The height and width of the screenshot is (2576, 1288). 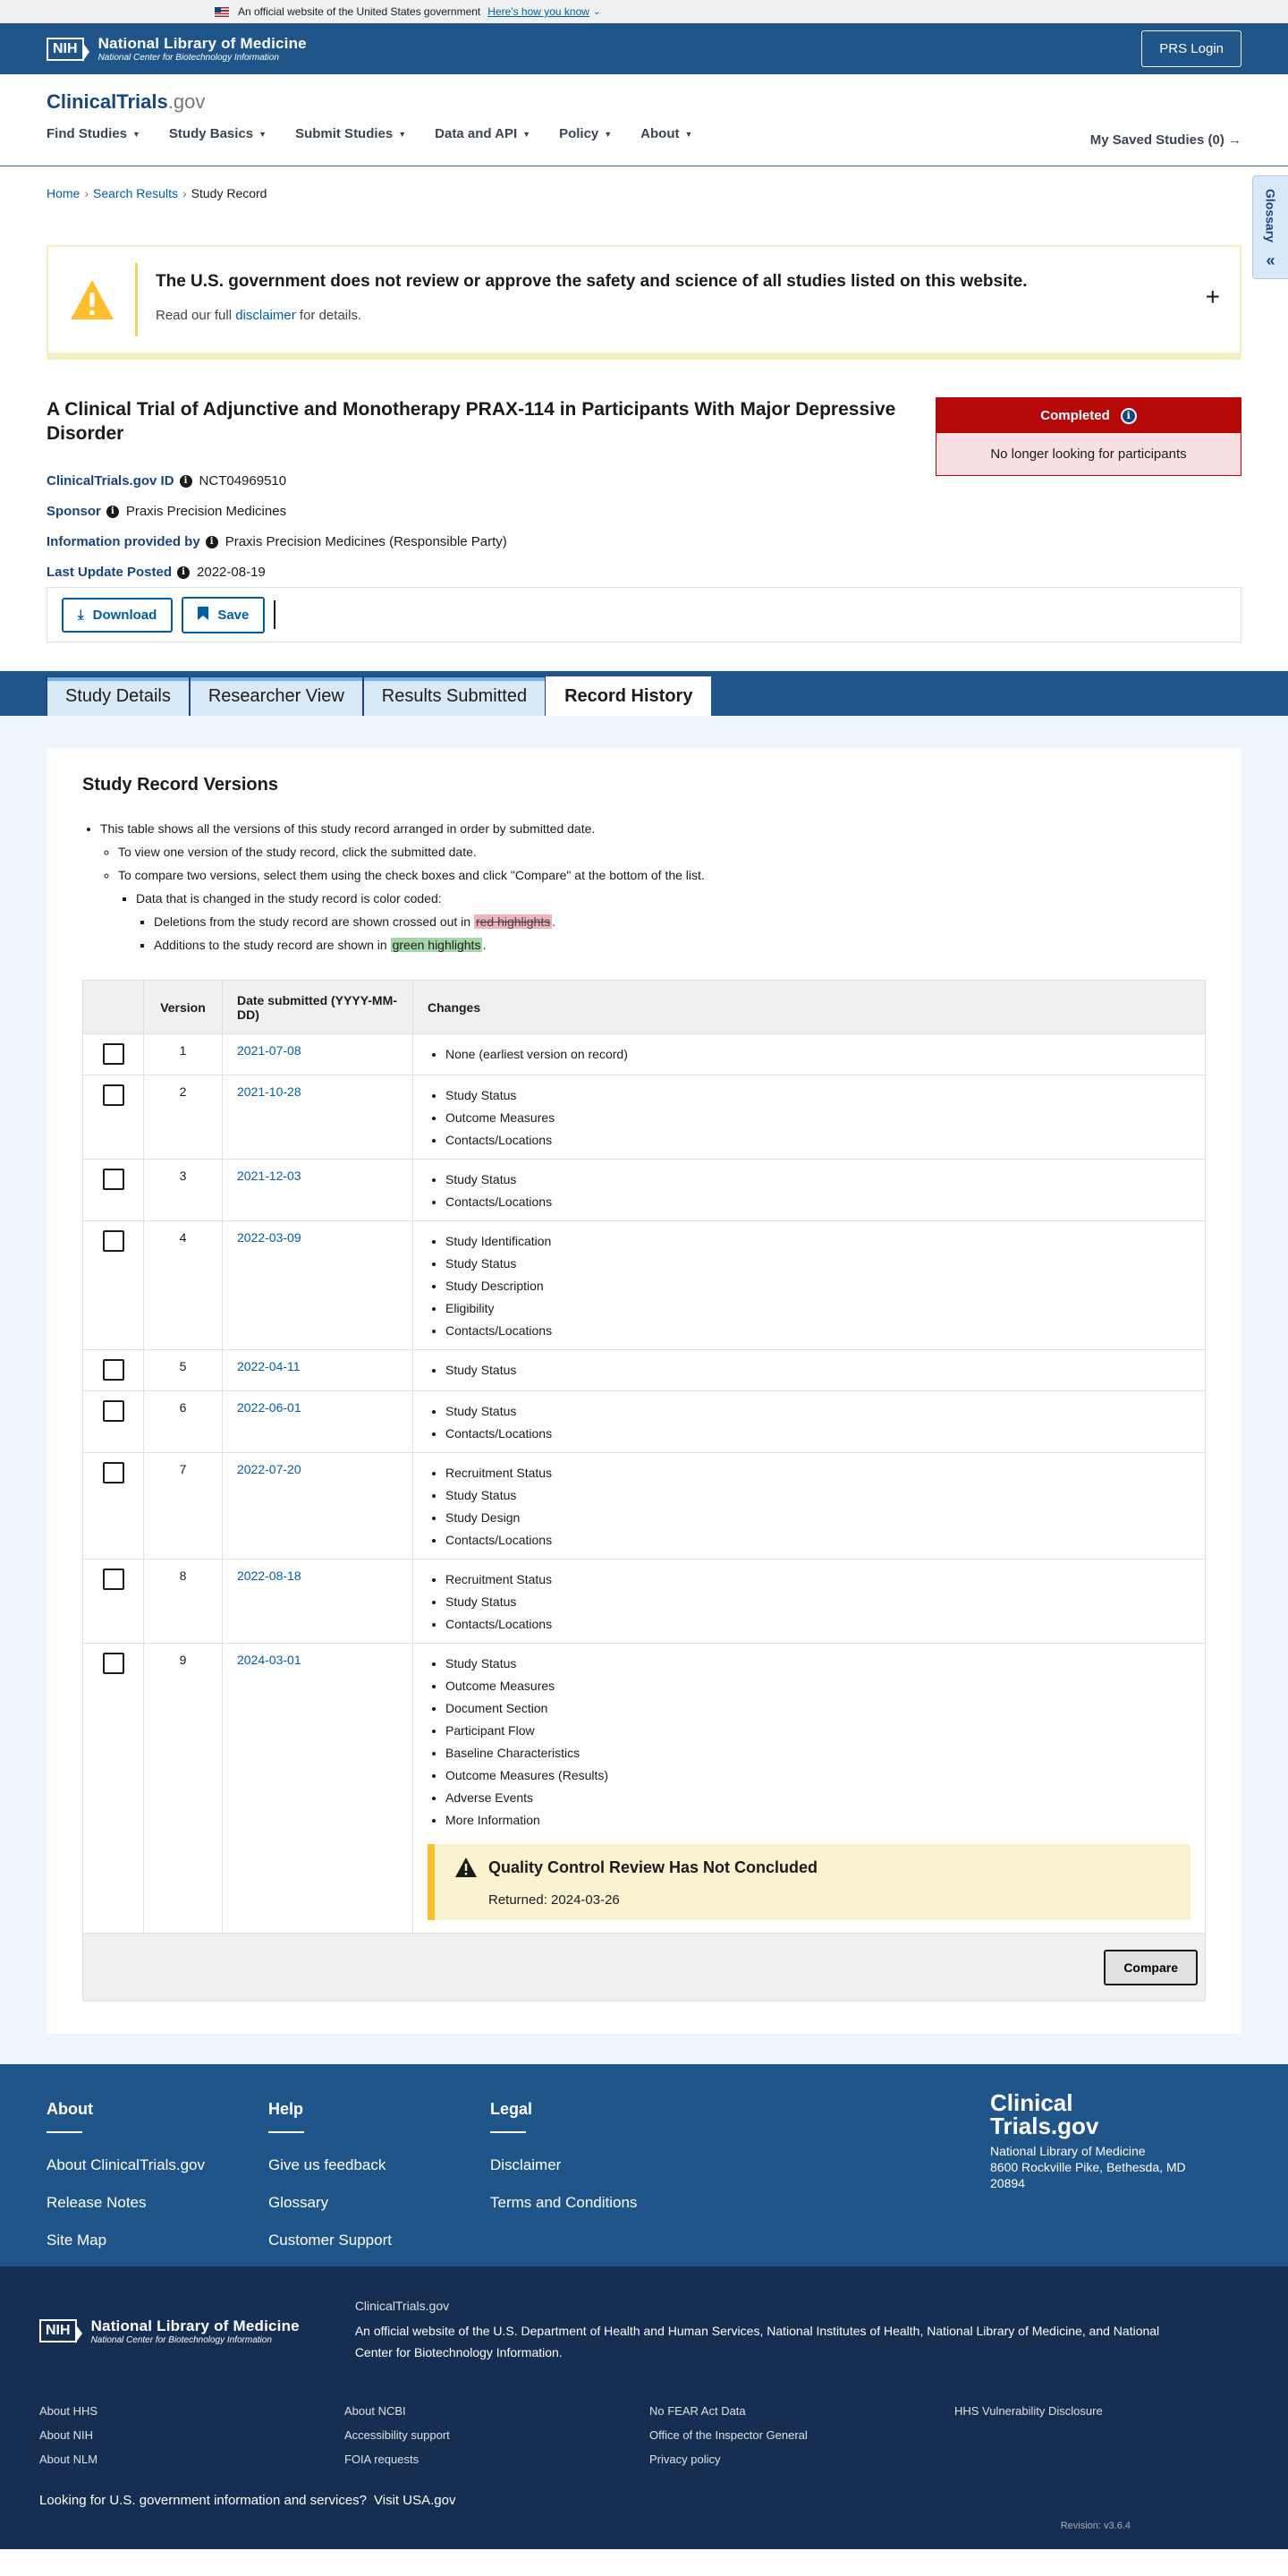 What do you see at coordinates (414, 2500) in the screenshot?
I see `usa-gov-link: Visit USA.gov` at bounding box center [414, 2500].